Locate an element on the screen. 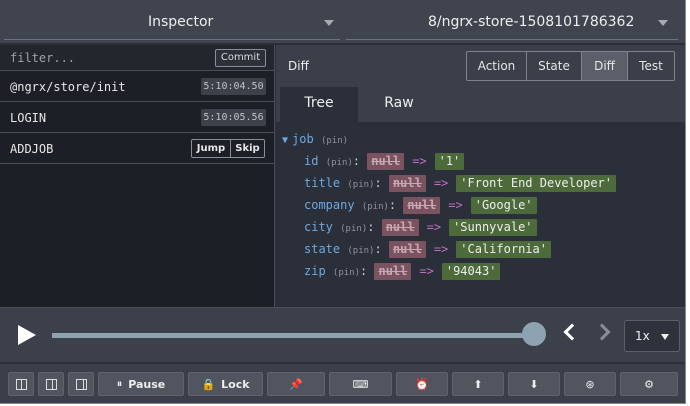 The height and width of the screenshot is (406, 690). gear-icon: ⚙ is located at coordinates (649, 384).